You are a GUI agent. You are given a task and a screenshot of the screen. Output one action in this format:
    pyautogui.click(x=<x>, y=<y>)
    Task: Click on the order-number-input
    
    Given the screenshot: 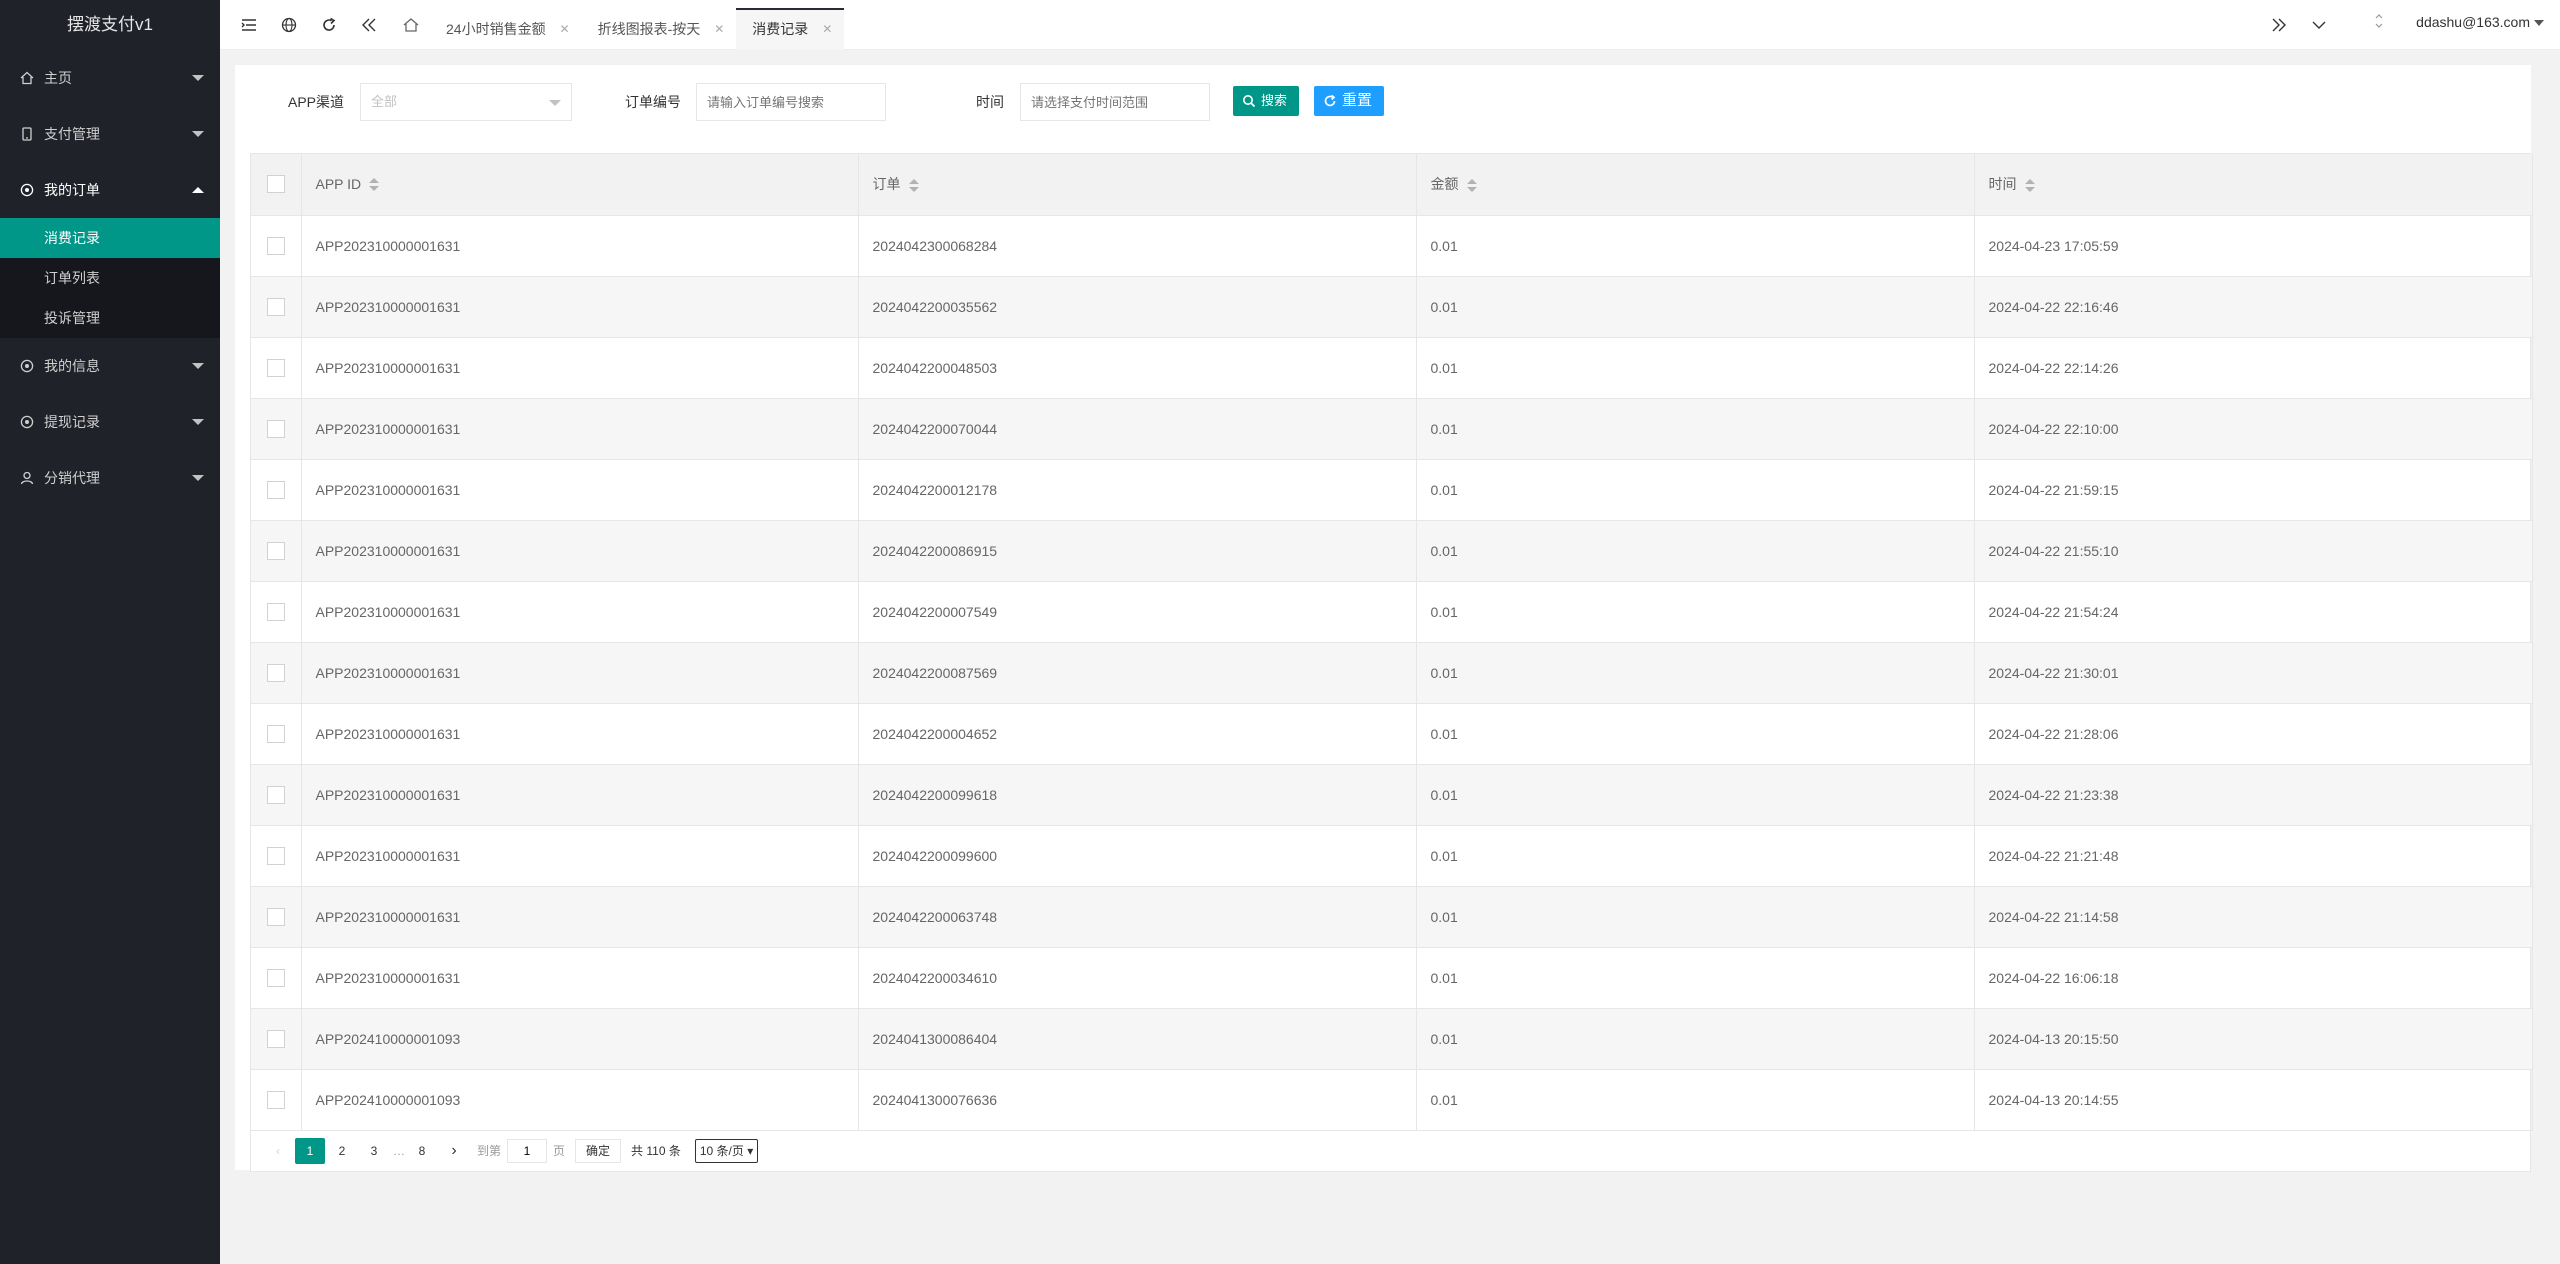 What is the action you would take?
    pyautogui.click(x=791, y=102)
    